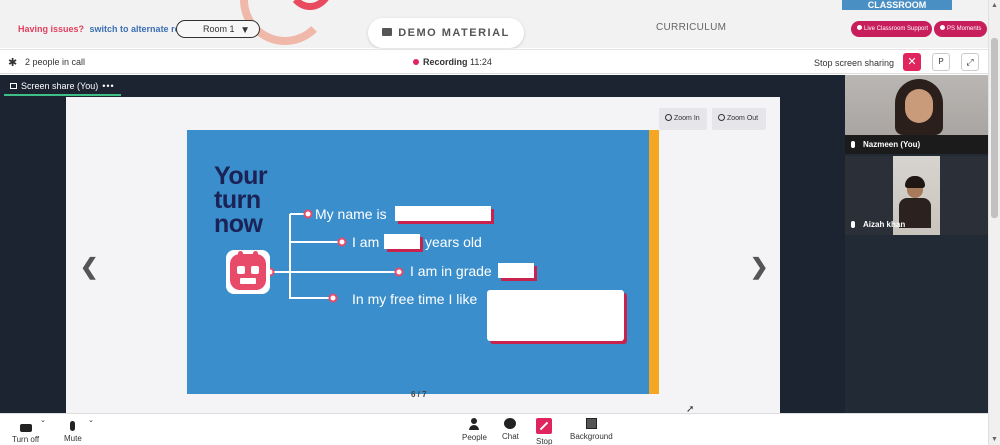 The image size is (1000, 445). I want to click on next-slide-chevron-icon: ❯, so click(759, 267).